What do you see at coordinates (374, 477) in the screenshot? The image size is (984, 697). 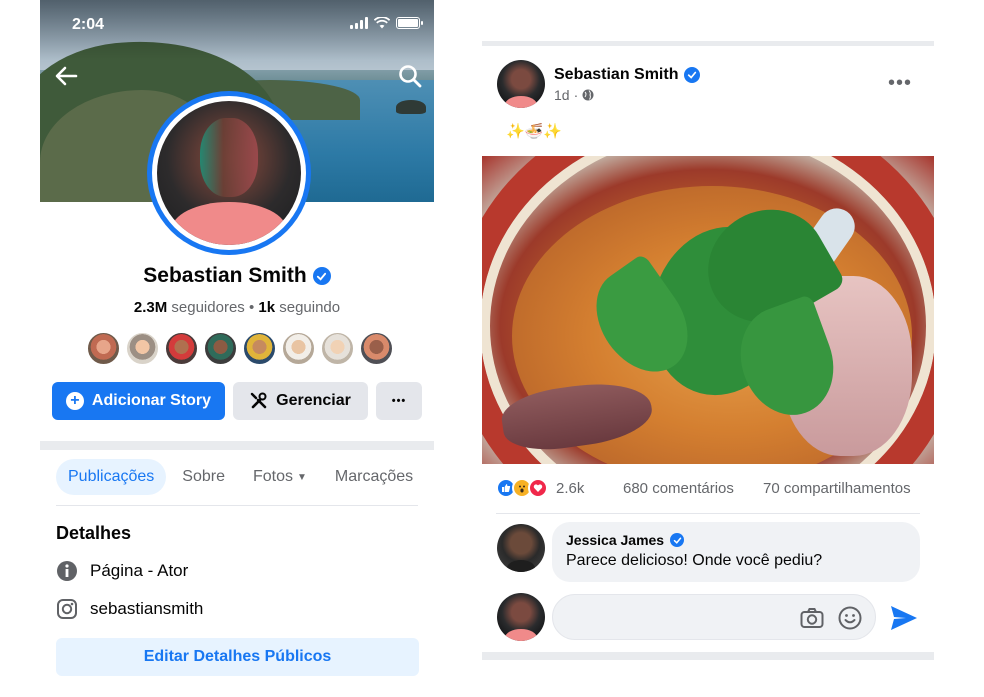 I see `tab-marcacoes: Marcações` at bounding box center [374, 477].